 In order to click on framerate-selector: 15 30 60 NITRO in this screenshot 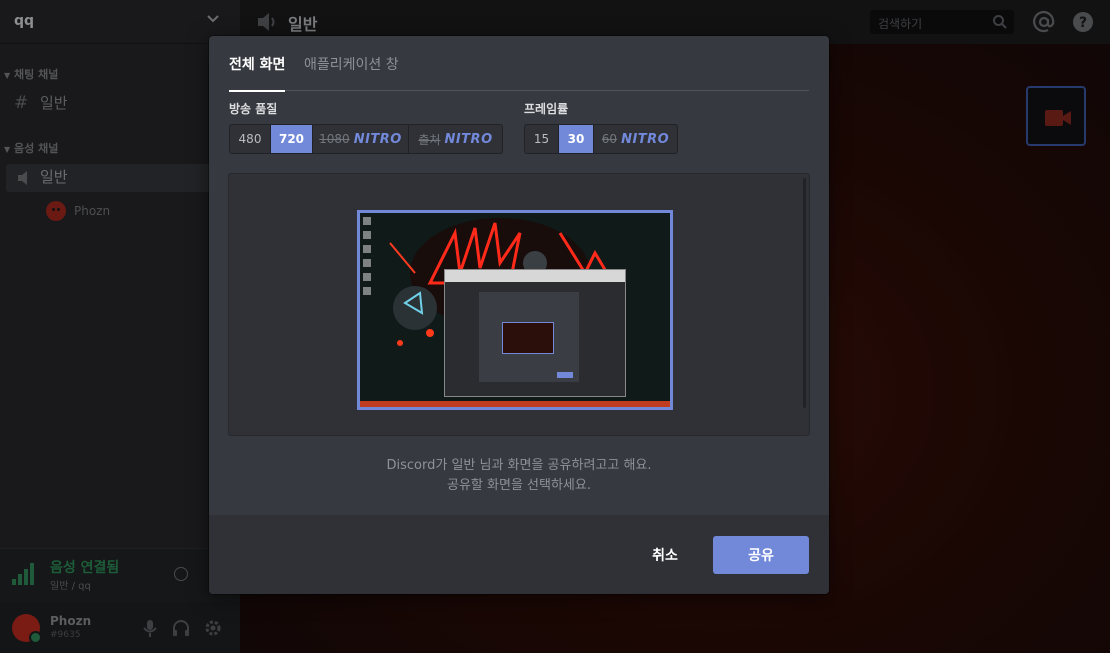, I will do `click(601, 139)`.